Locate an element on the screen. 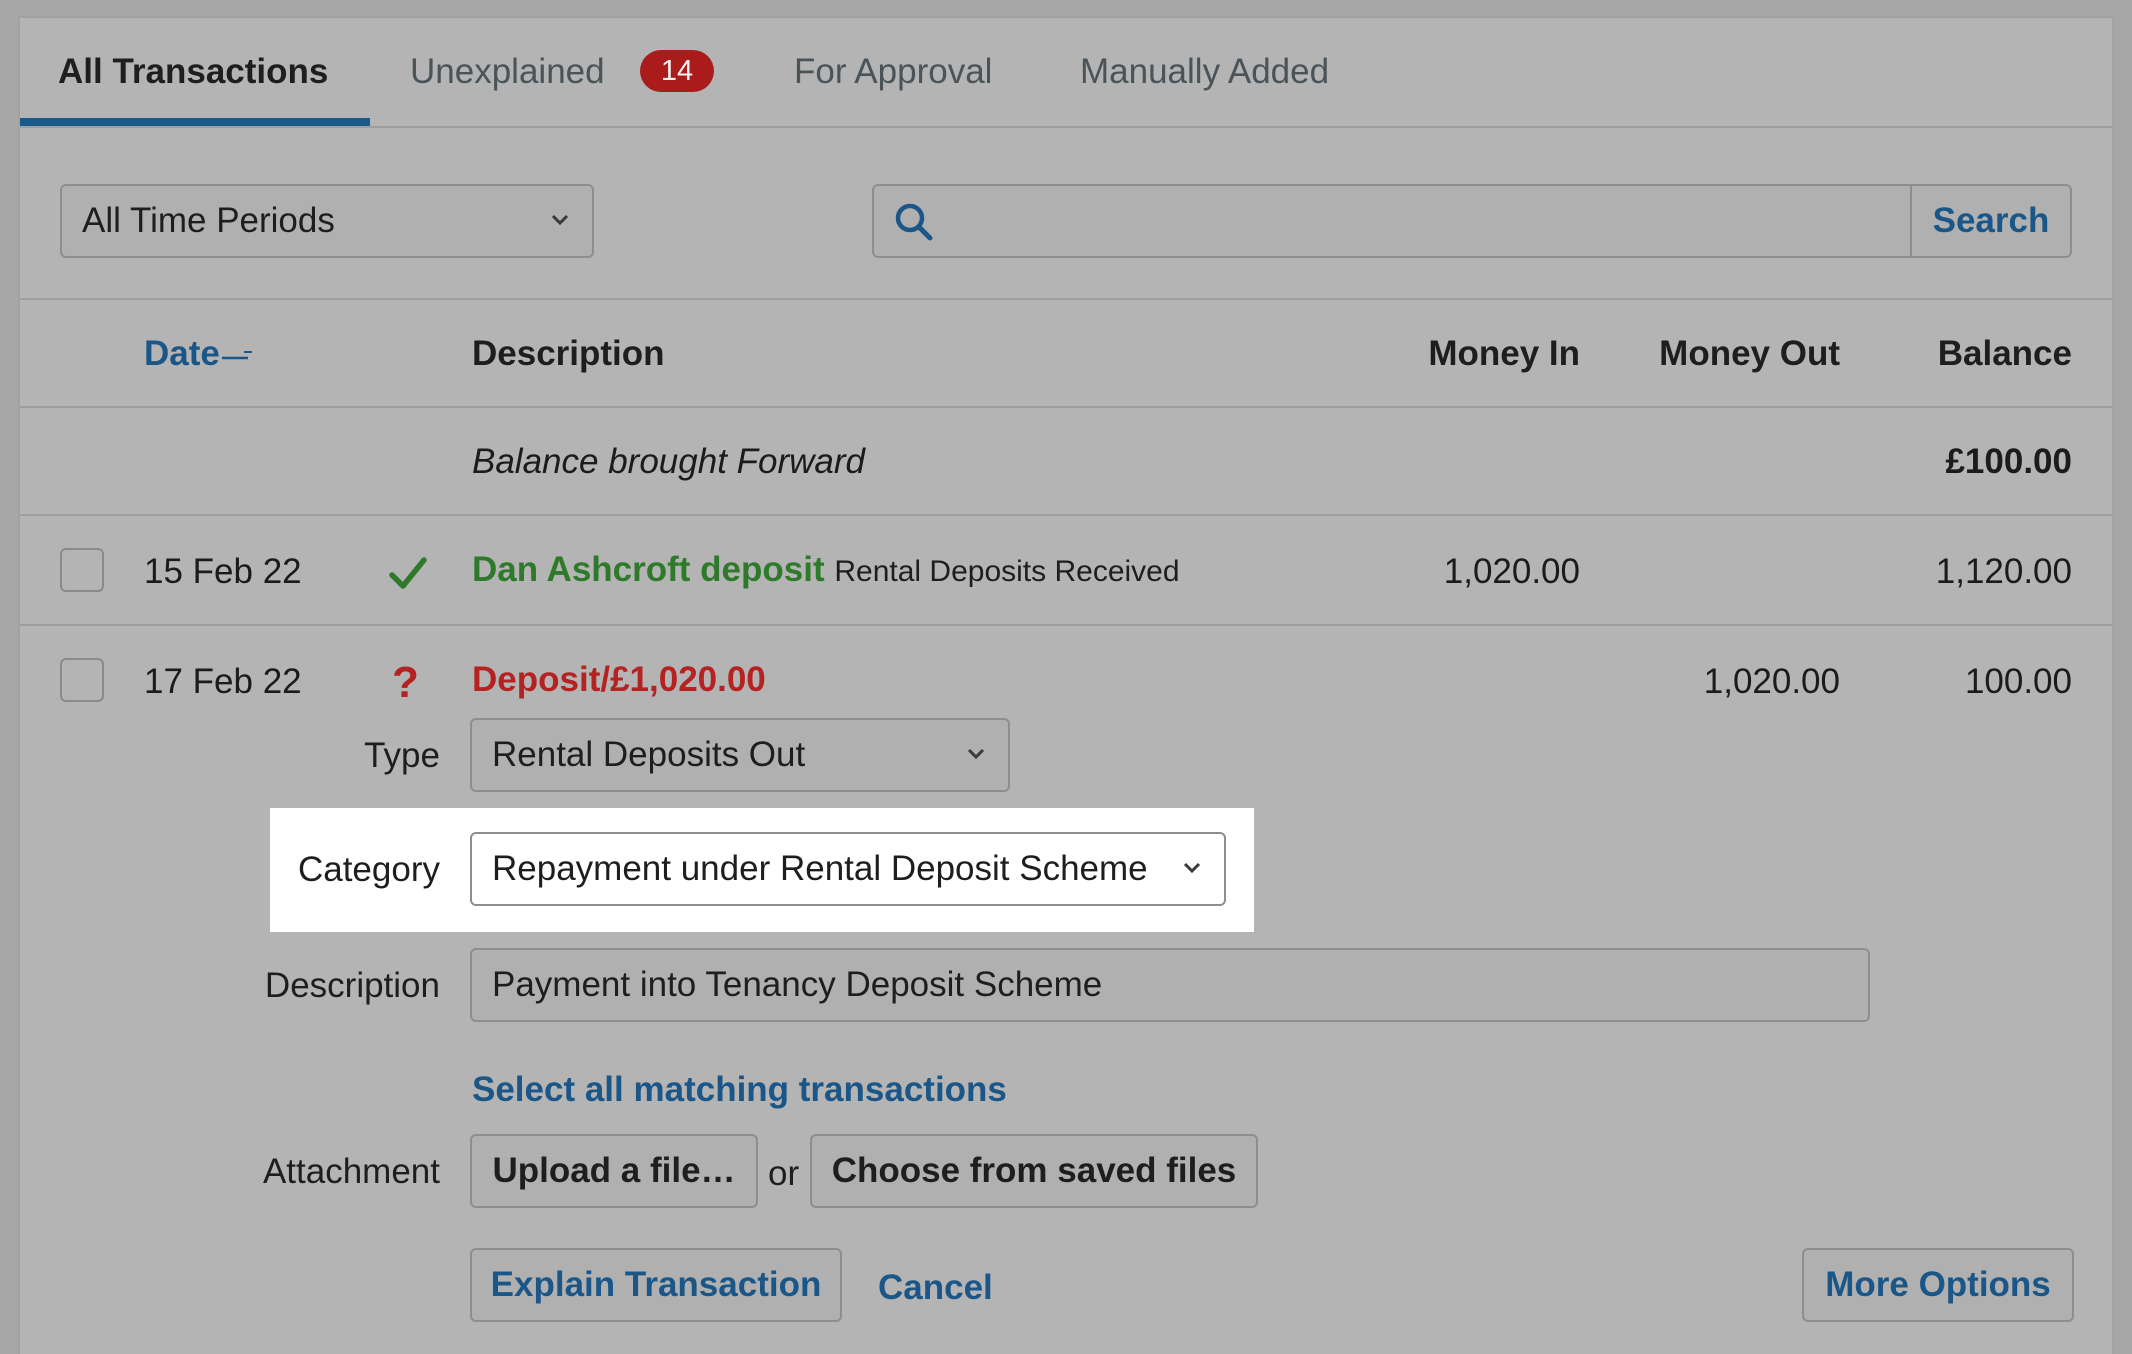  sort-icon is located at coordinates (236, 354).